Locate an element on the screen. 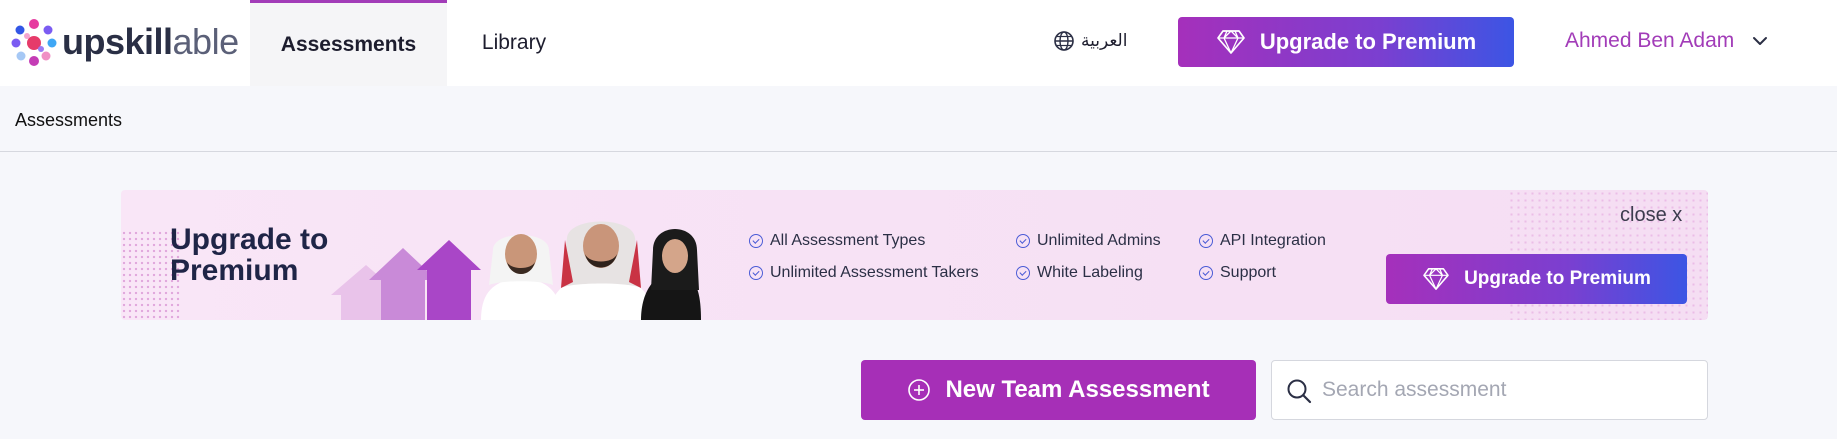 This screenshot has width=1837, height=439. banner-upgrade-label: Upgrade to Premium is located at coordinates (1557, 278).